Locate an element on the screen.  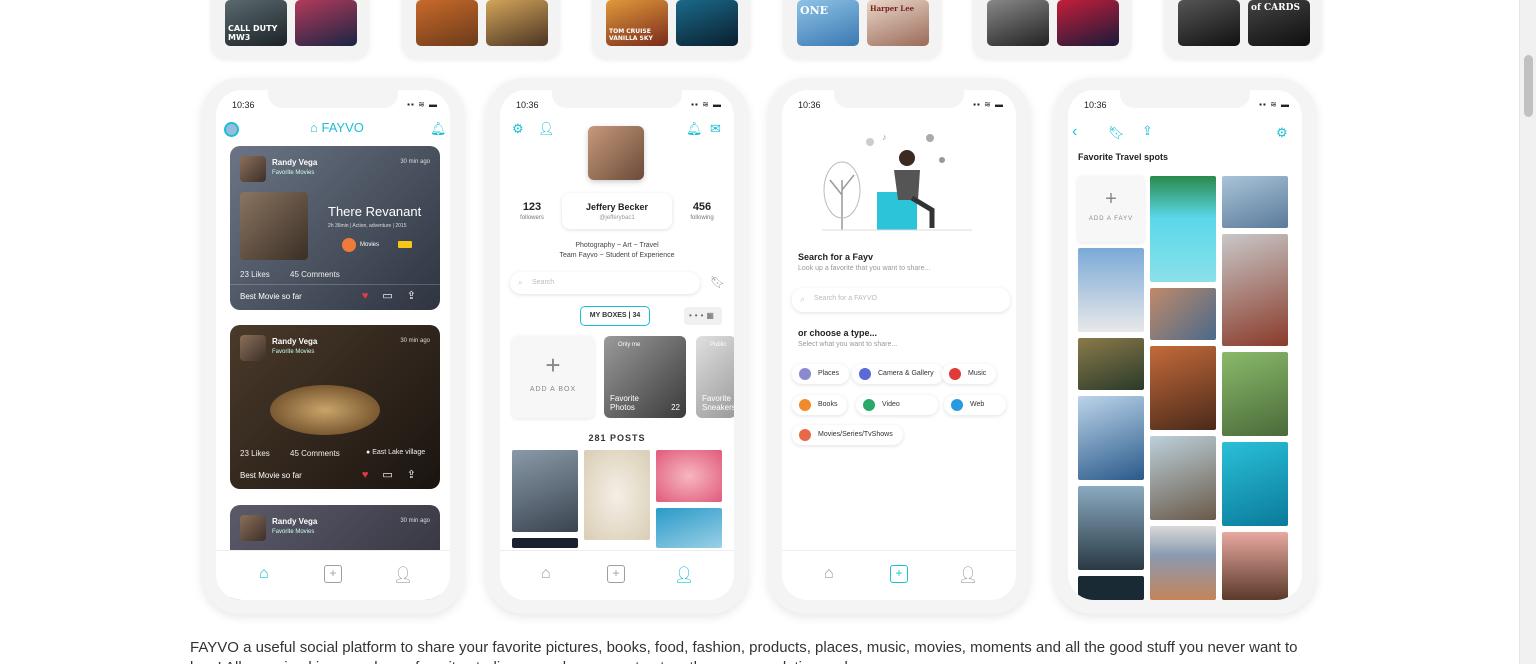
add-box-button: + ADD A BOX is located at coordinates (553, 377).